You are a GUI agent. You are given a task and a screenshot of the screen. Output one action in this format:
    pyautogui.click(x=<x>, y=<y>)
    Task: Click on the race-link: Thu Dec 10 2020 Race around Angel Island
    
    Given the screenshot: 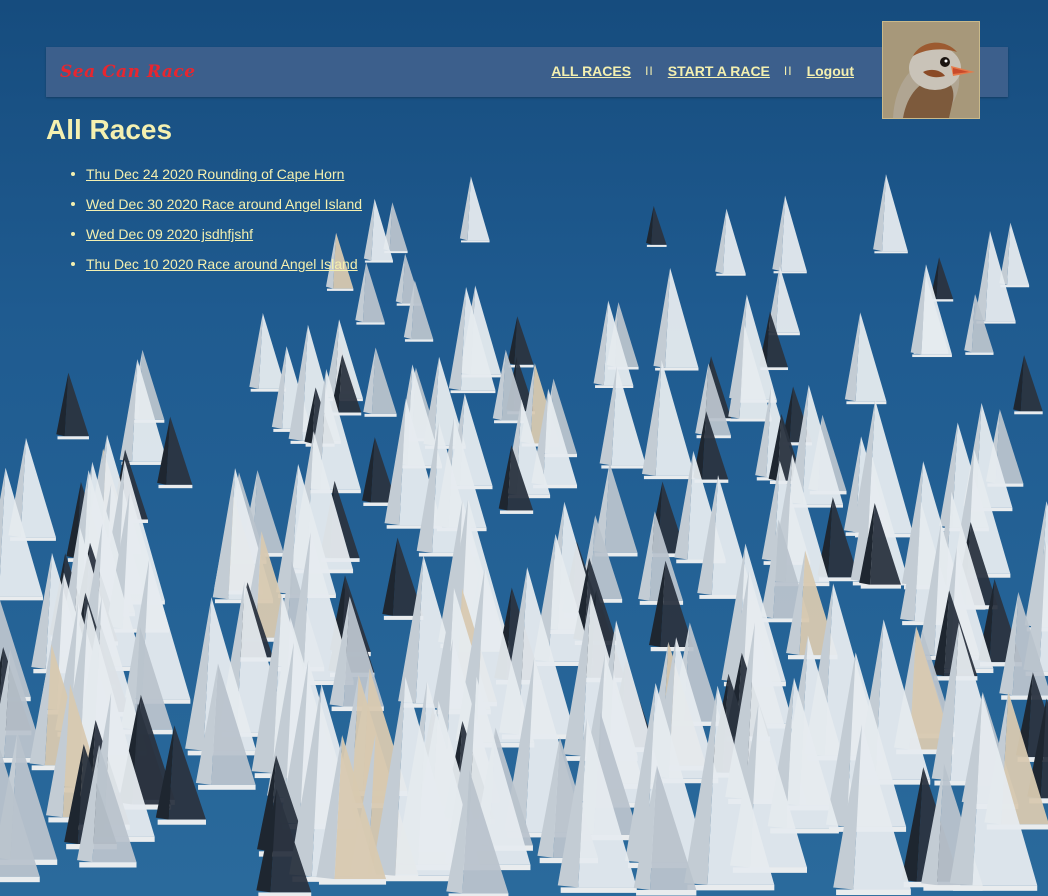 What is the action you would take?
    pyautogui.click(x=222, y=264)
    